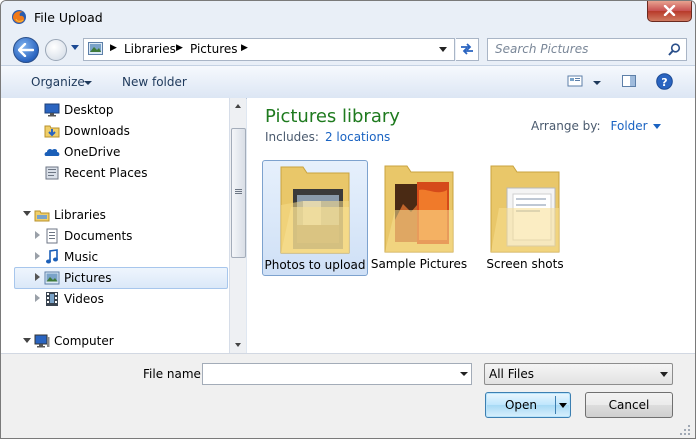 The width and height of the screenshot is (696, 439). I want to click on open-button: Open, so click(528, 405).